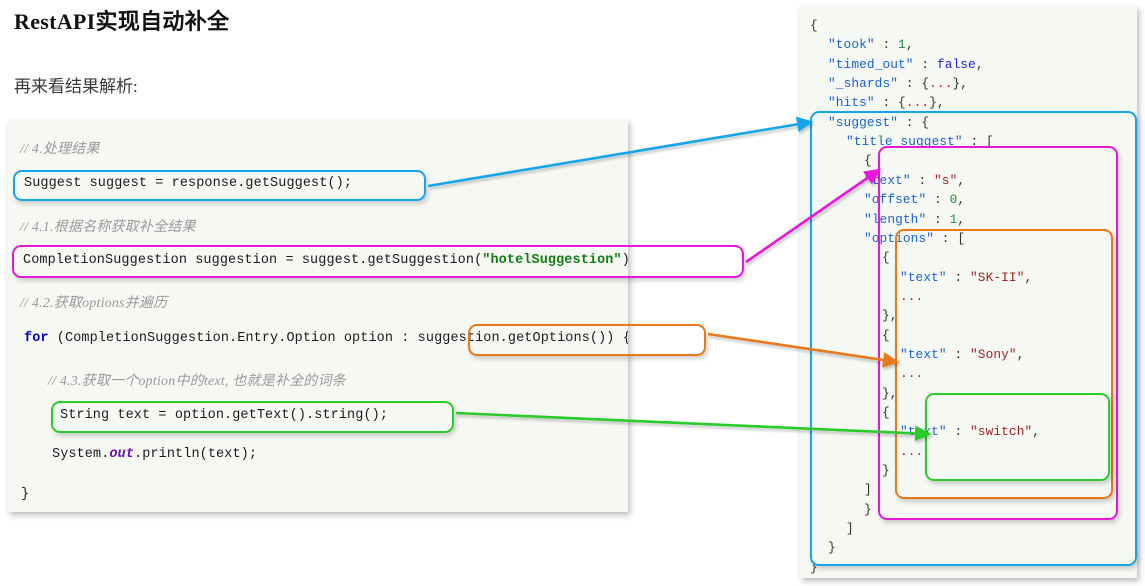  What do you see at coordinates (94, 303) in the screenshot?
I see `code-comment-line: // 4.2.获取options并遍历` at bounding box center [94, 303].